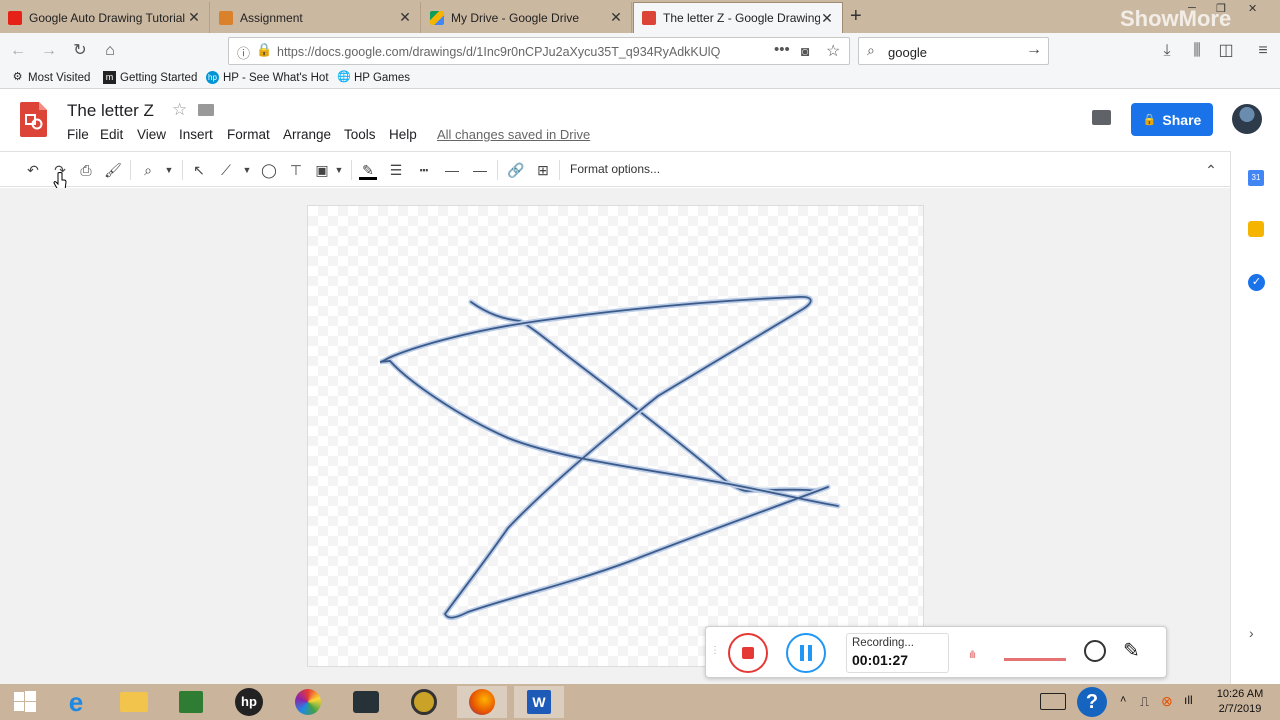 The width and height of the screenshot is (1280, 720). I want to click on tab-youtube-tutorial: Google Auto Drawing Tutorial f ✕, so click(105, 17).